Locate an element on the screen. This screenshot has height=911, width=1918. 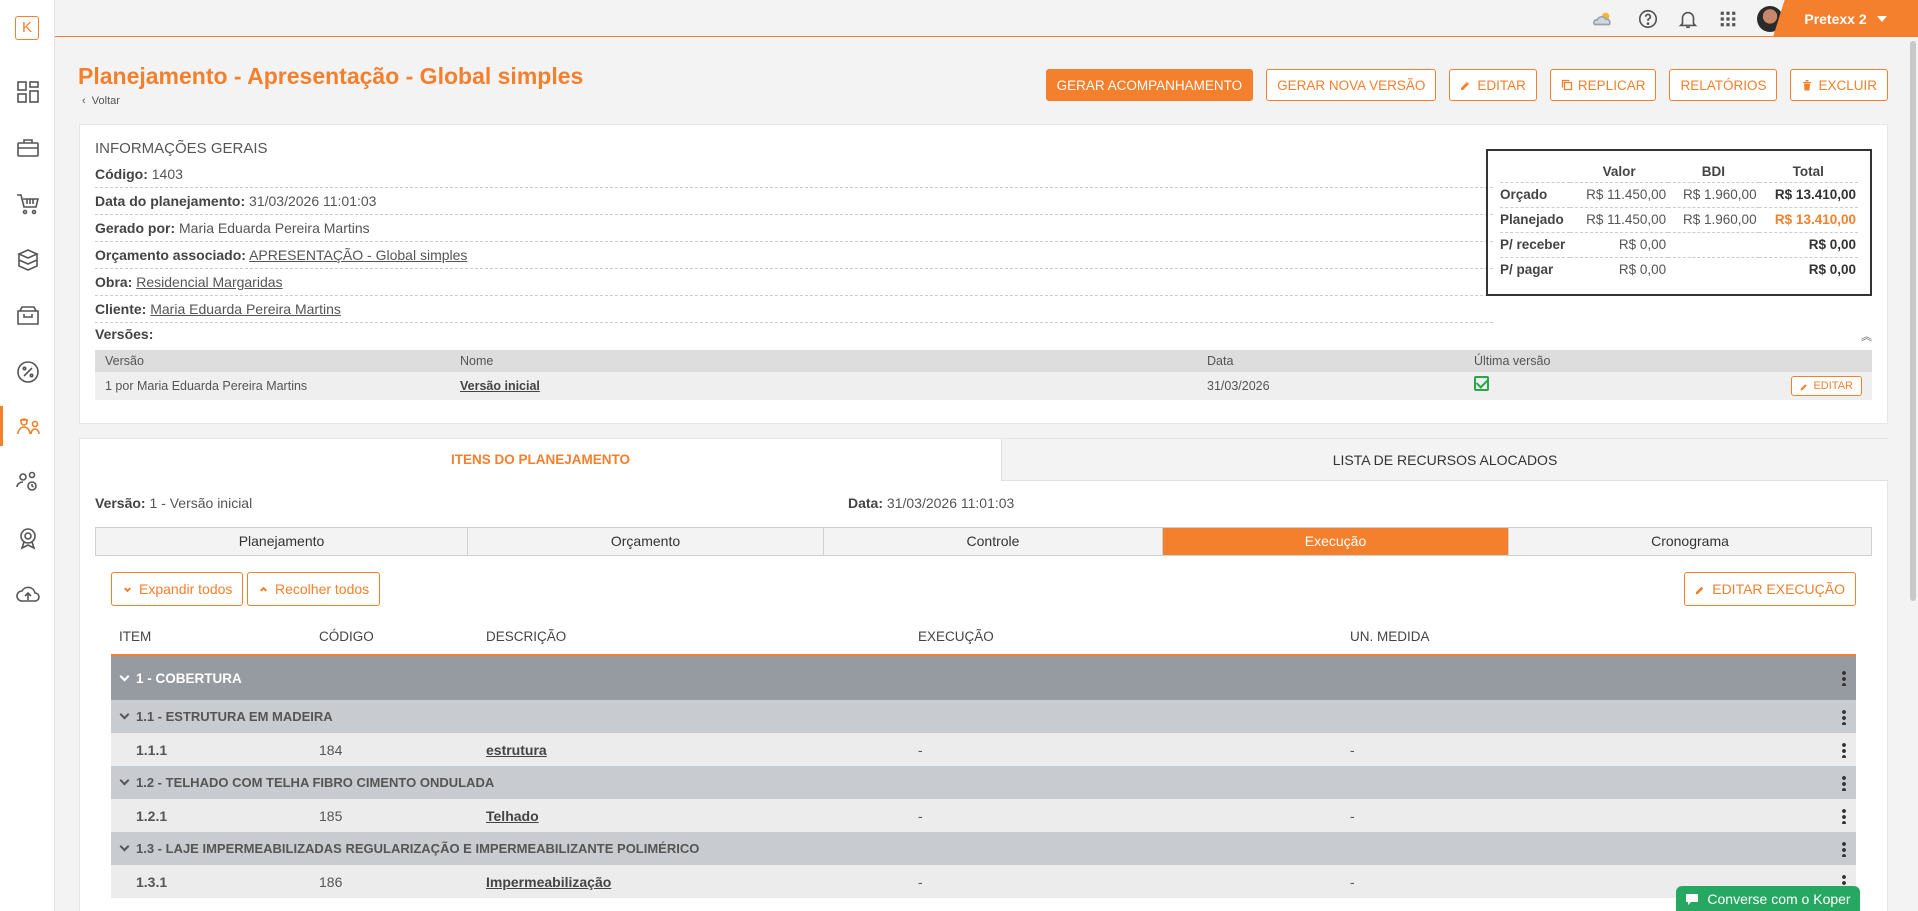
cloud-upload-icon is located at coordinates (27, 594).